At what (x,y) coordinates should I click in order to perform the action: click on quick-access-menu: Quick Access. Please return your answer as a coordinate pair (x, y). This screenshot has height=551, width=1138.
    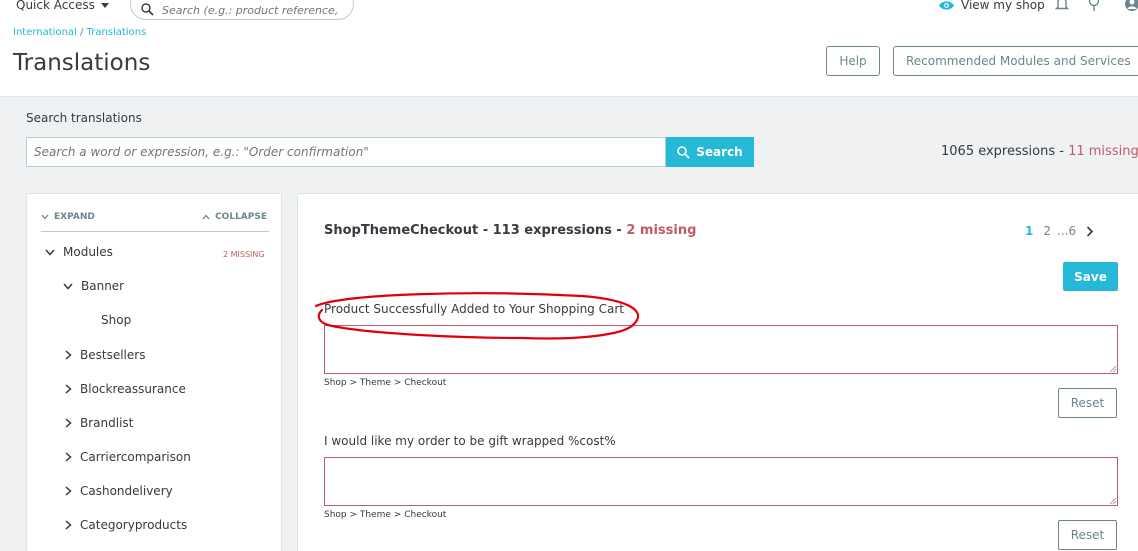
    Looking at the image, I should click on (62, 6).